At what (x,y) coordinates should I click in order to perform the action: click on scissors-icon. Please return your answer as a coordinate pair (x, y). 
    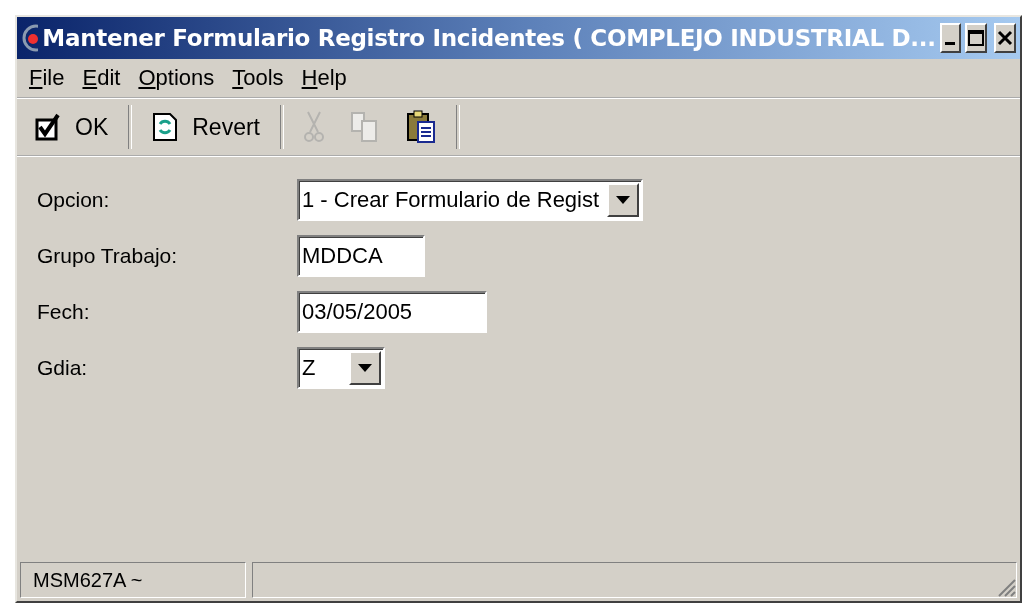
    Looking at the image, I should click on (314, 127).